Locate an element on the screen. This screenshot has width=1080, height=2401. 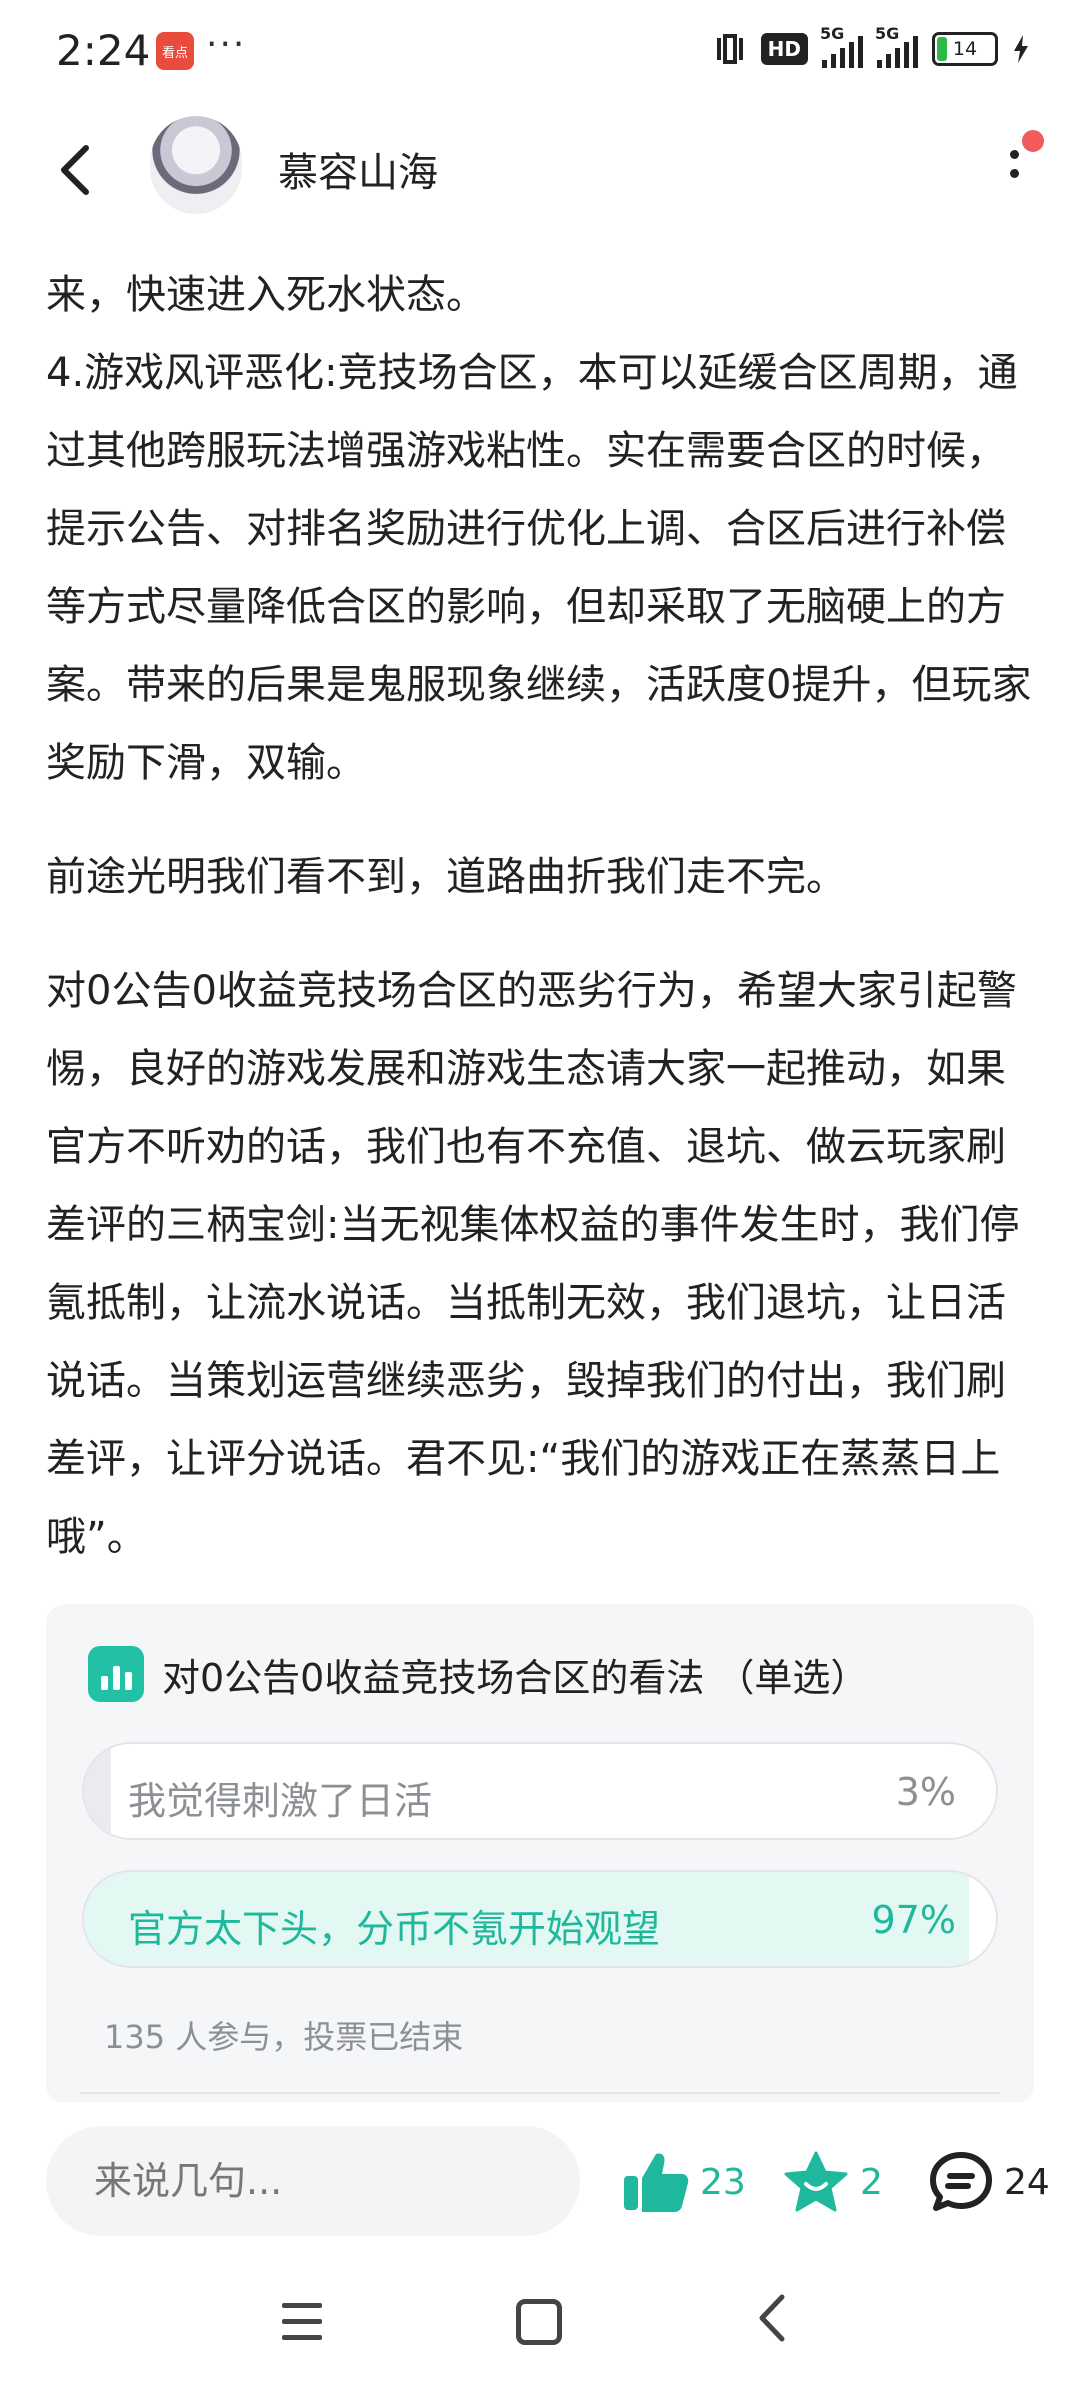
back-arrow-icon is located at coordinates (75, 170).